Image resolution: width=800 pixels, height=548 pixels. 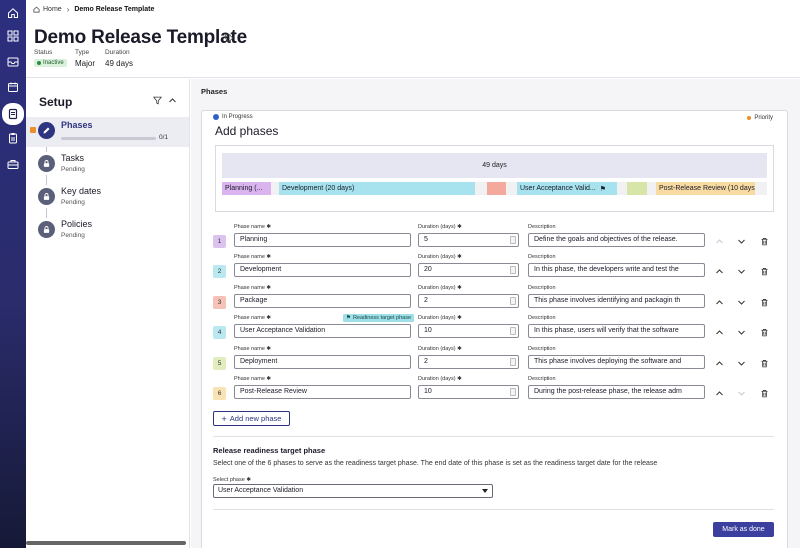 What do you see at coordinates (219, 241) in the screenshot?
I see `phase-number: 1` at bounding box center [219, 241].